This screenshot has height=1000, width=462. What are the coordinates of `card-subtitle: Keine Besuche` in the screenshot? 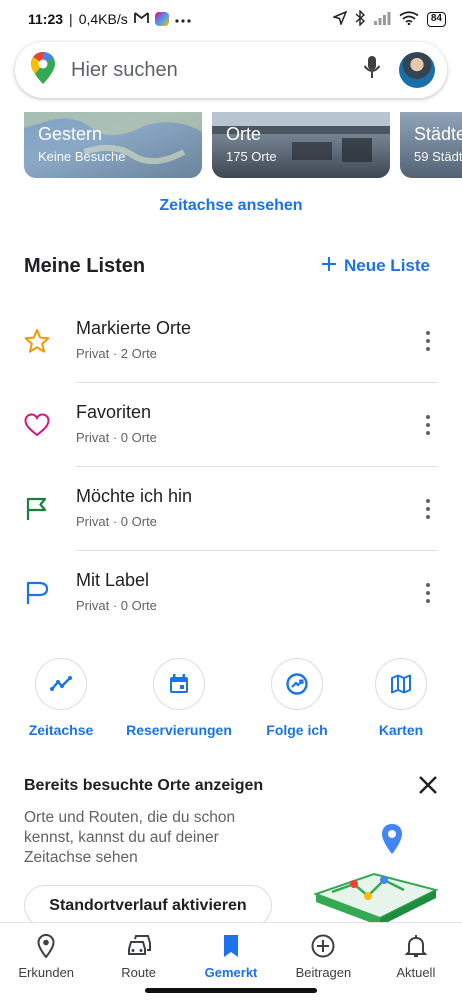 It's located at (82, 156).